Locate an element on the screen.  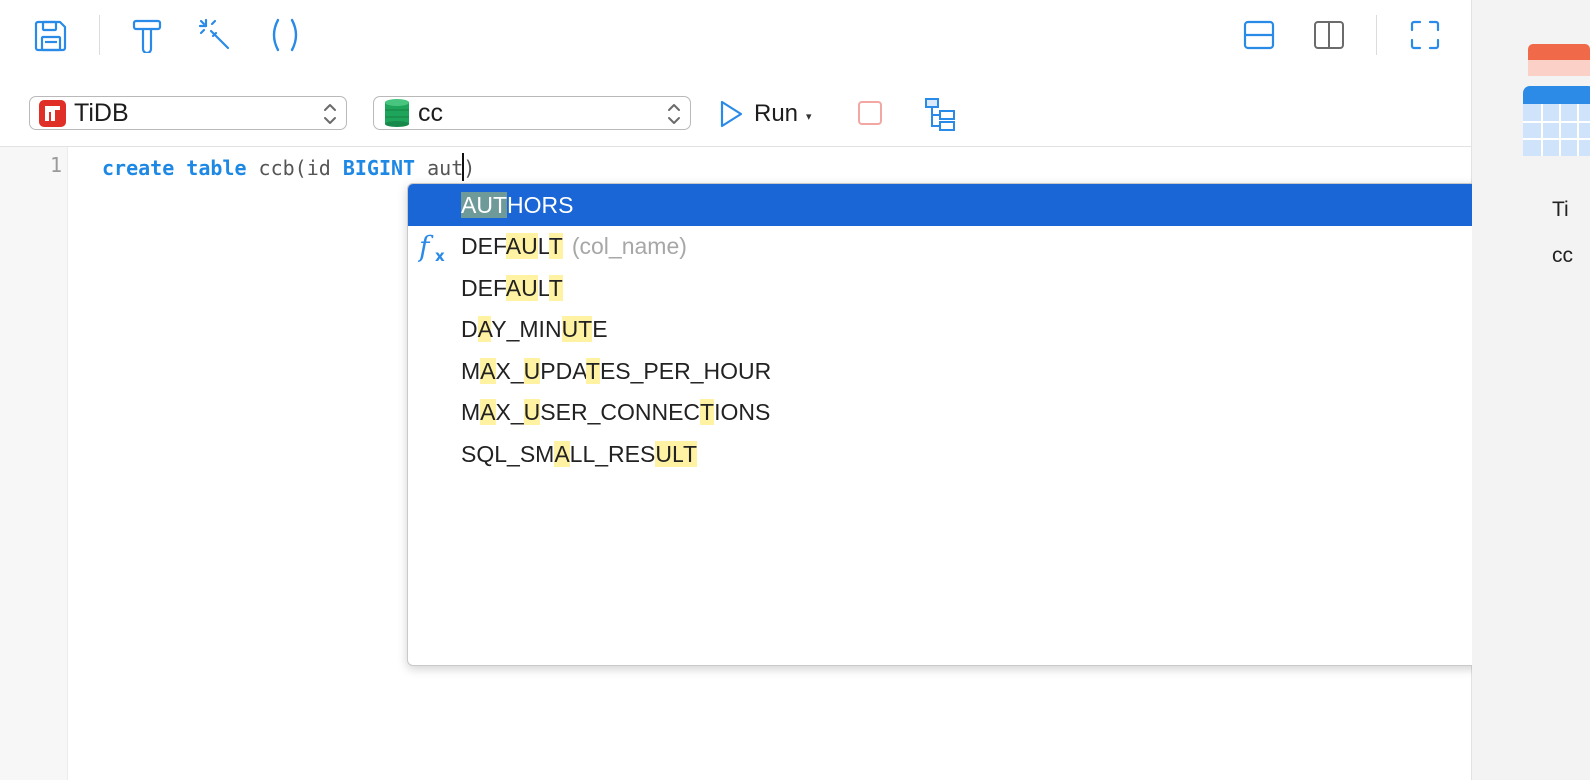
autocomplete-item-label: AUTHORS is located at coordinates (517, 205).